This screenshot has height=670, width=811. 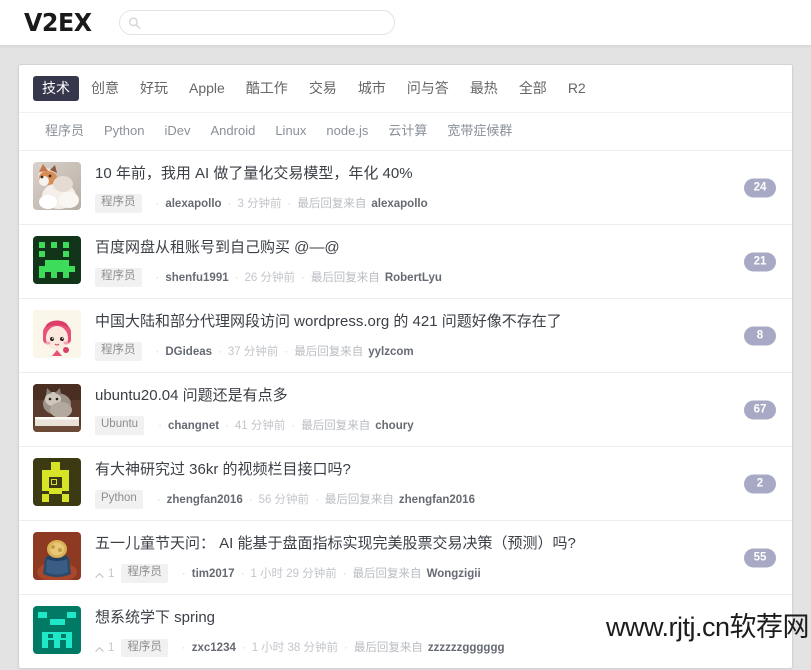 I want to click on post-time: 3 分钟前, so click(x=259, y=203).